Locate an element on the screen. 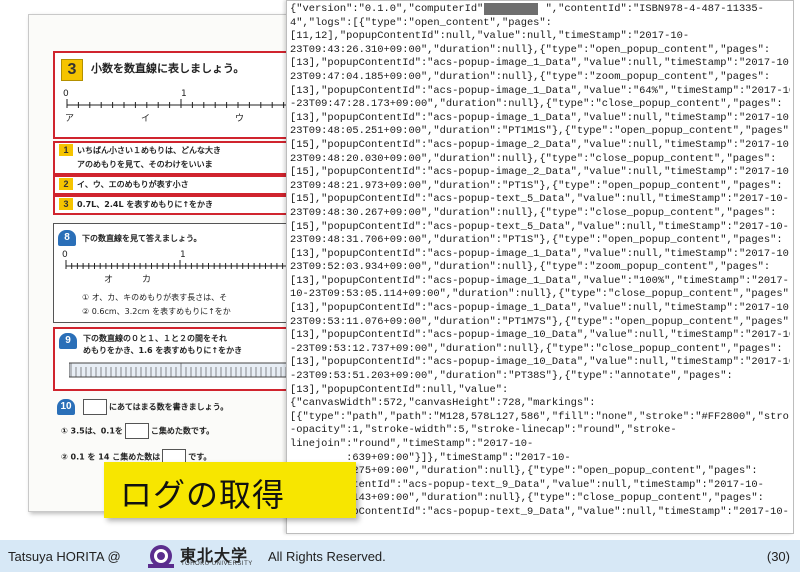 Image resolution: width=800 pixels, height=572 pixels. sub-text-2: アのめもりを見て、そのわけをいいま is located at coordinates (145, 164).